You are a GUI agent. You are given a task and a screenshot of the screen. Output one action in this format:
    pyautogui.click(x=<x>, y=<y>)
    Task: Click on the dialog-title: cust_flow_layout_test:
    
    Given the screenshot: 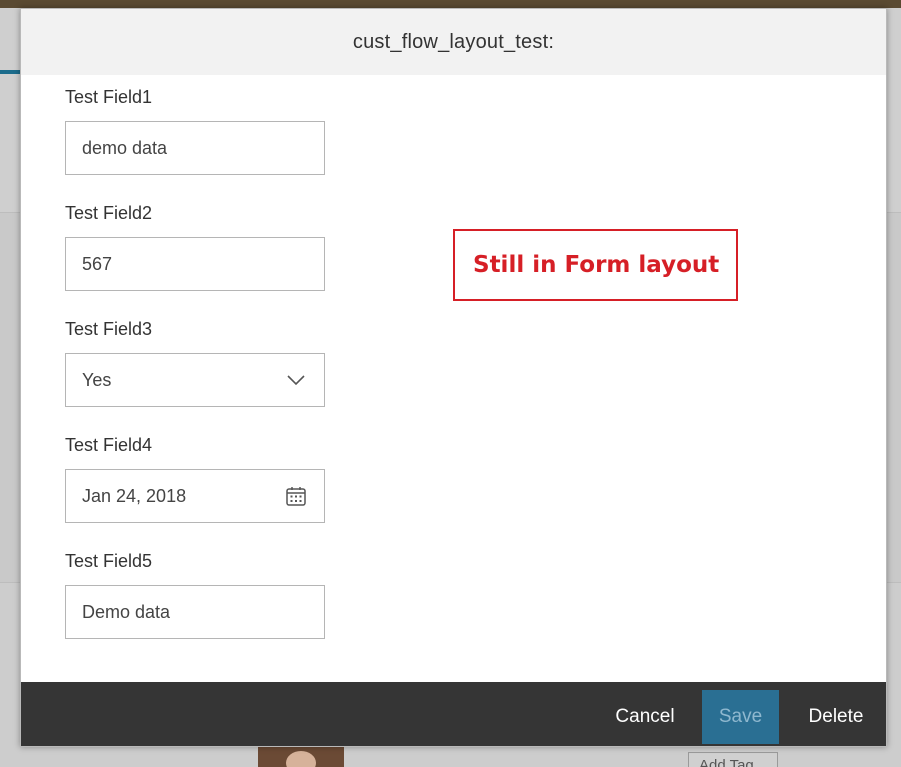 What is the action you would take?
    pyautogui.click(x=453, y=41)
    